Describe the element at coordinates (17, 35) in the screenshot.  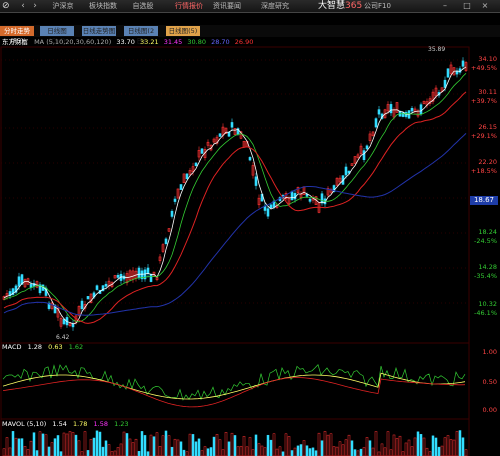
I see `subtab-0: 分时走势(F5)` at that location.